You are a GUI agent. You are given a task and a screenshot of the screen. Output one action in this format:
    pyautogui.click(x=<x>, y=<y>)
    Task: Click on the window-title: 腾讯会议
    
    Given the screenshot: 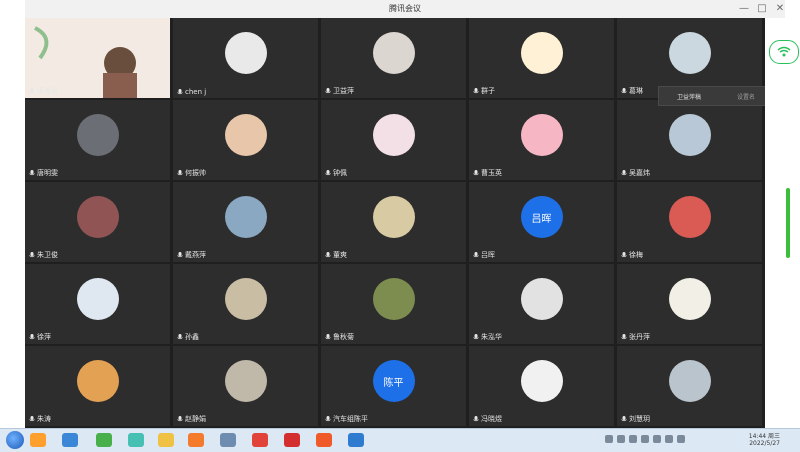 What is the action you would take?
    pyautogui.click(x=405, y=8)
    